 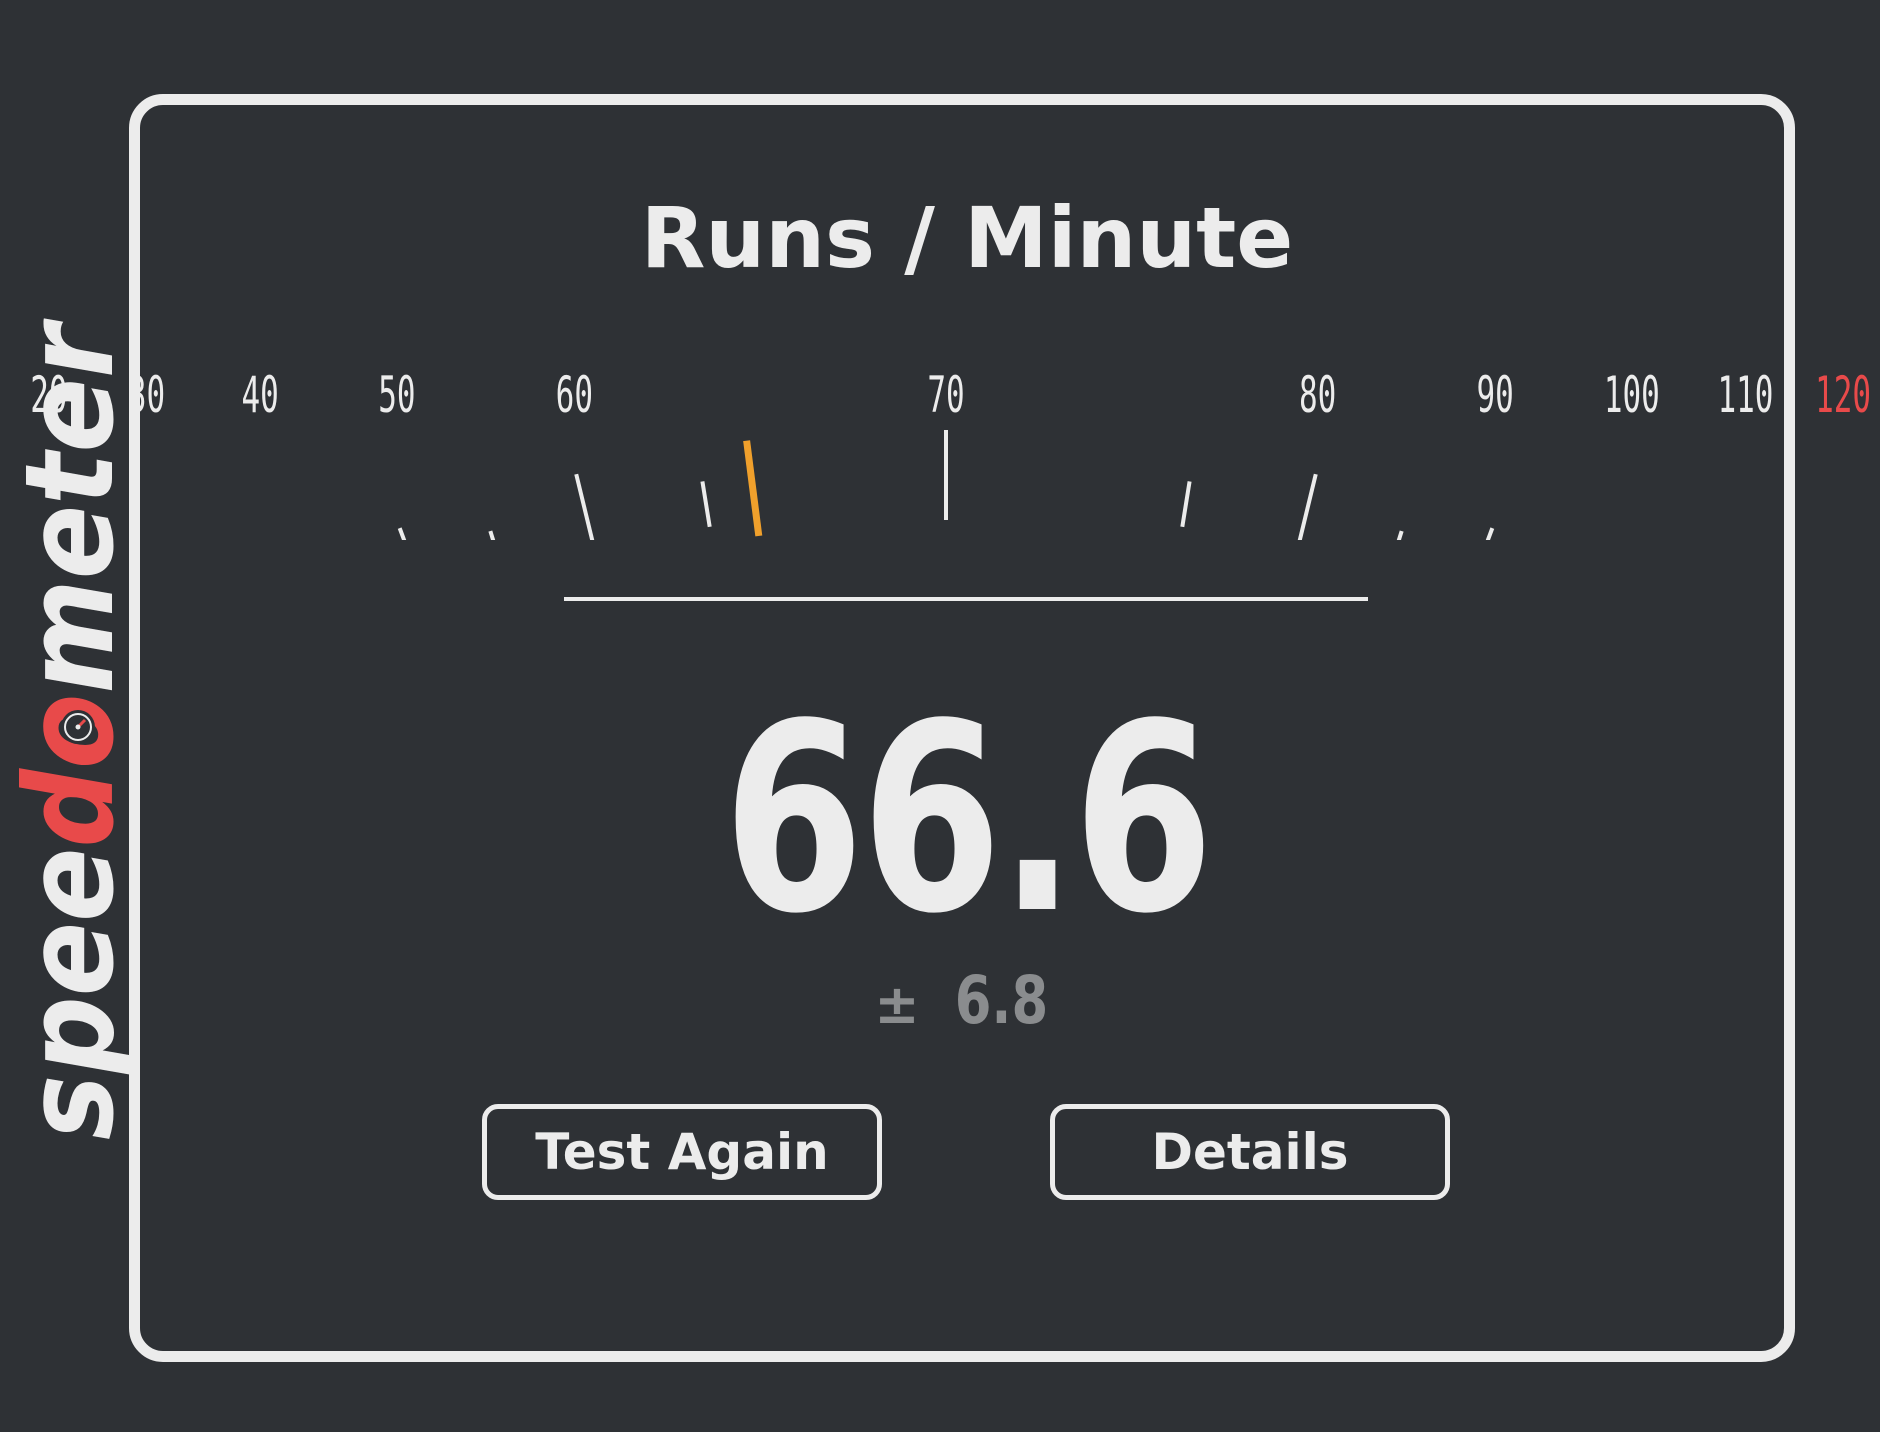 What do you see at coordinates (1745, 394) in the screenshot?
I see `tick-label: 110` at bounding box center [1745, 394].